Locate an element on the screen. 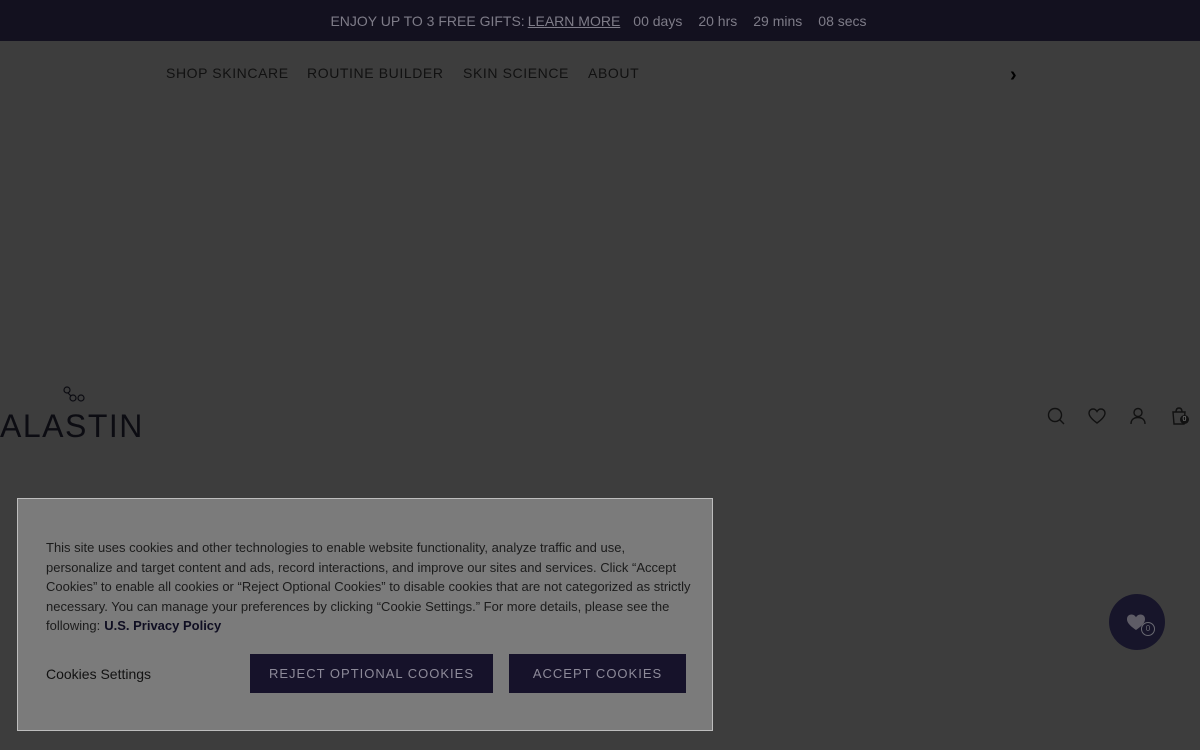 Image resolution: width=1200 pixels, height=750 pixels. nav-about: ABOUT is located at coordinates (613, 73).